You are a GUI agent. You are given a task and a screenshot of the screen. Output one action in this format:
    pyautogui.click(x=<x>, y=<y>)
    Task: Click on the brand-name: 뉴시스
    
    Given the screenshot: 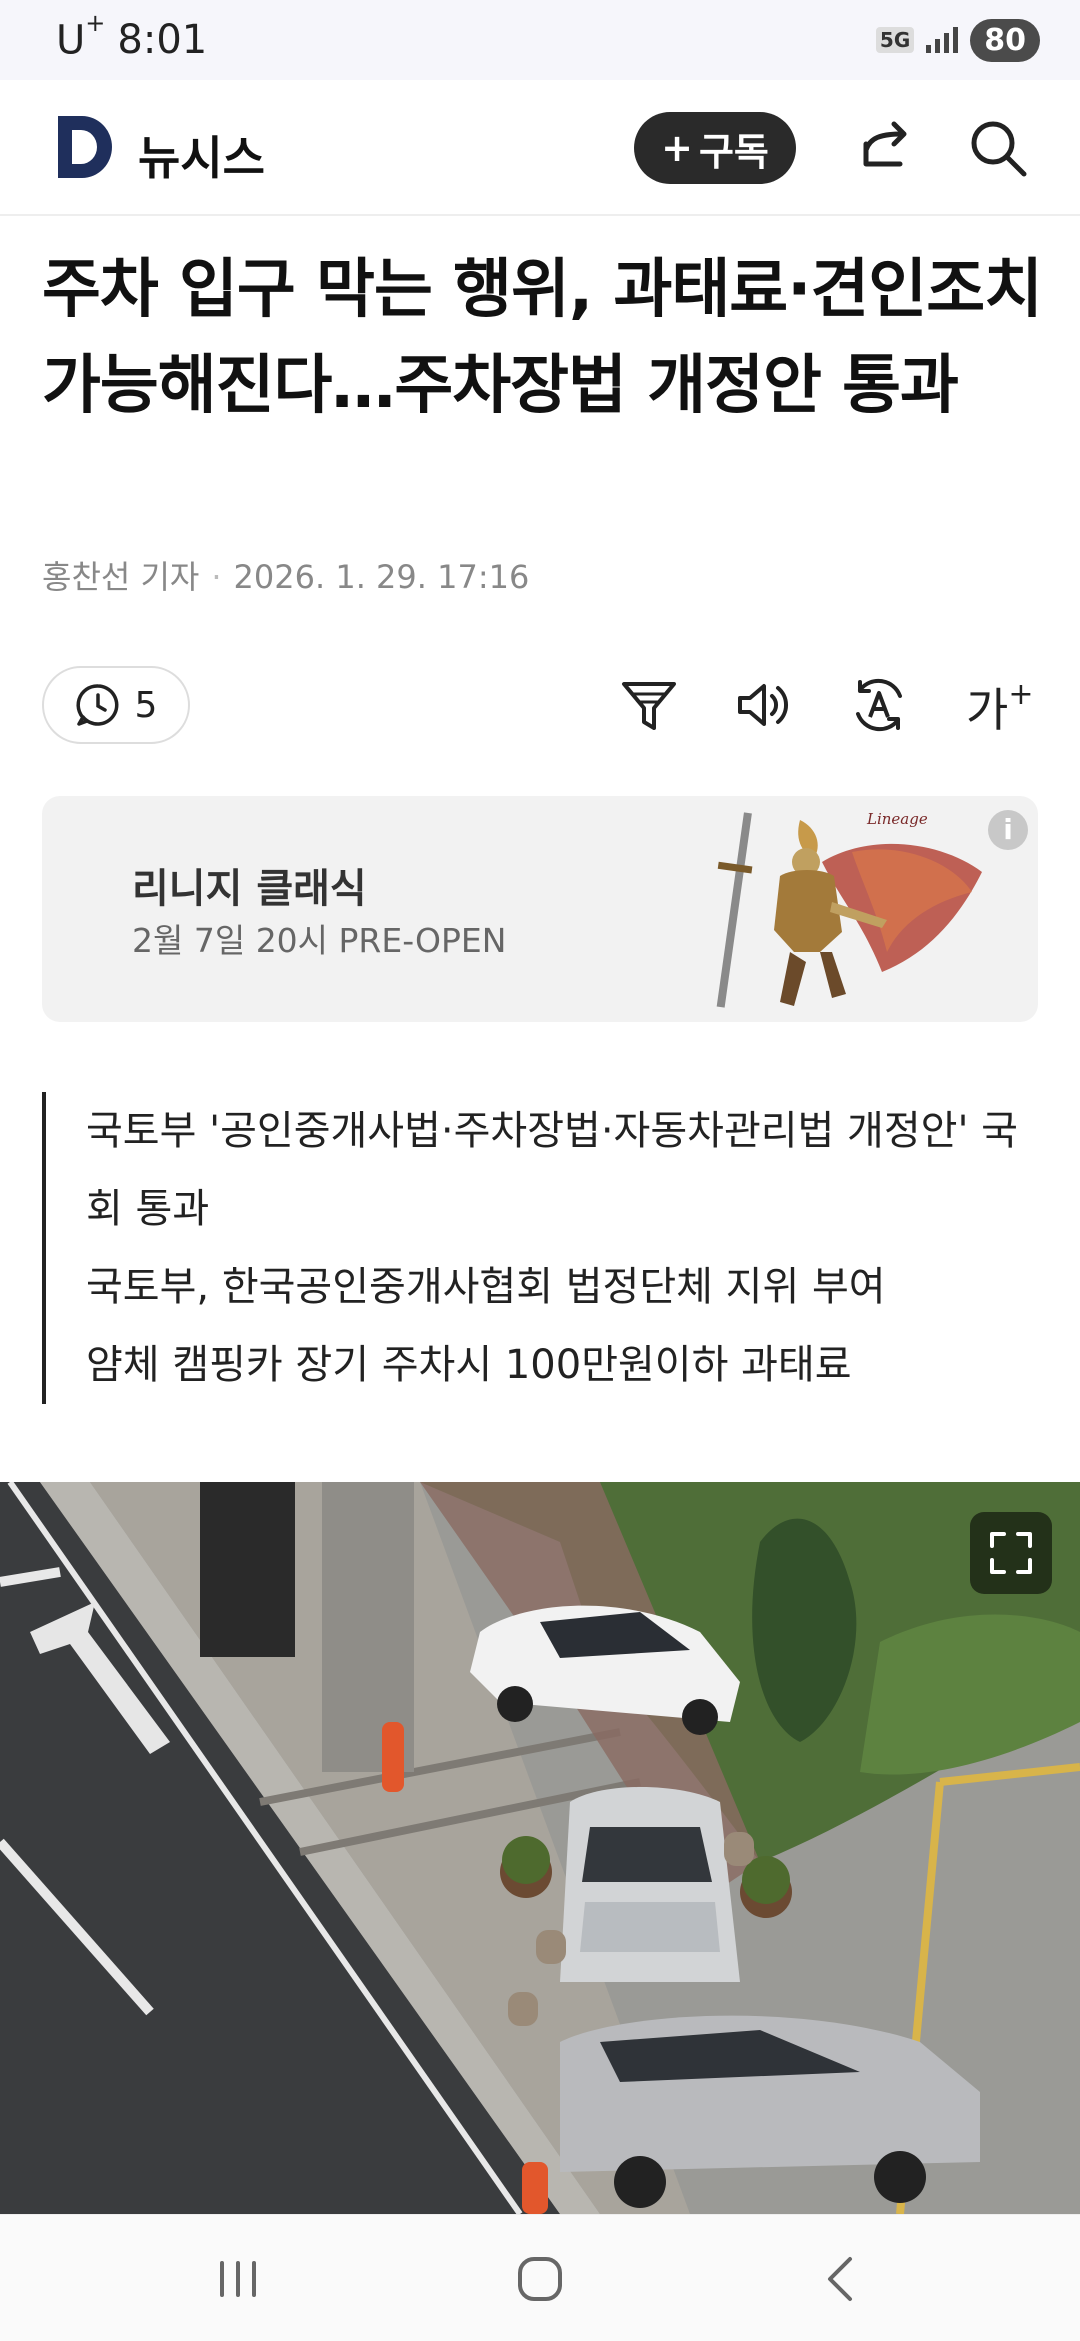 What is the action you would take?
    pyautogui.click(x=201, y=158)
    